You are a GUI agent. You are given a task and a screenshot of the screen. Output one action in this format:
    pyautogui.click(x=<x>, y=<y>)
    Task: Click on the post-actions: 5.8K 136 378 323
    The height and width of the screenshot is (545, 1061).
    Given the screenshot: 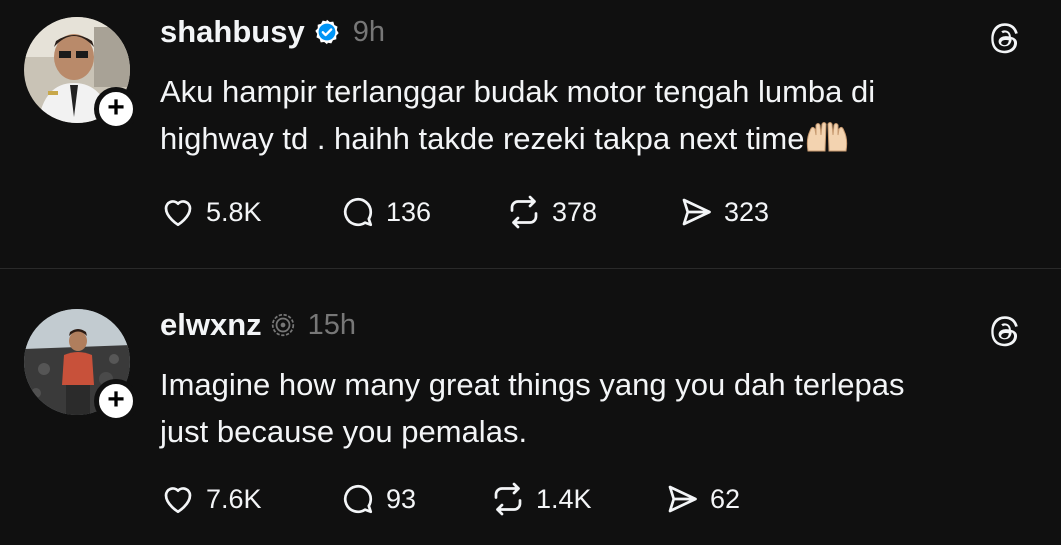 What is the action you would take?
    pyautogui.click(x=464, y=212)
    